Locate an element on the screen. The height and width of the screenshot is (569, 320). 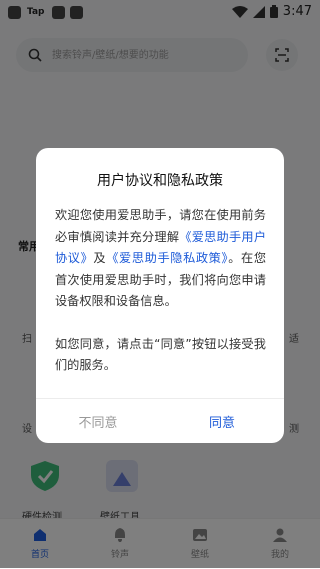
dialog-title: 用户协议和隐私政策 is located at coordinates (160, 181).